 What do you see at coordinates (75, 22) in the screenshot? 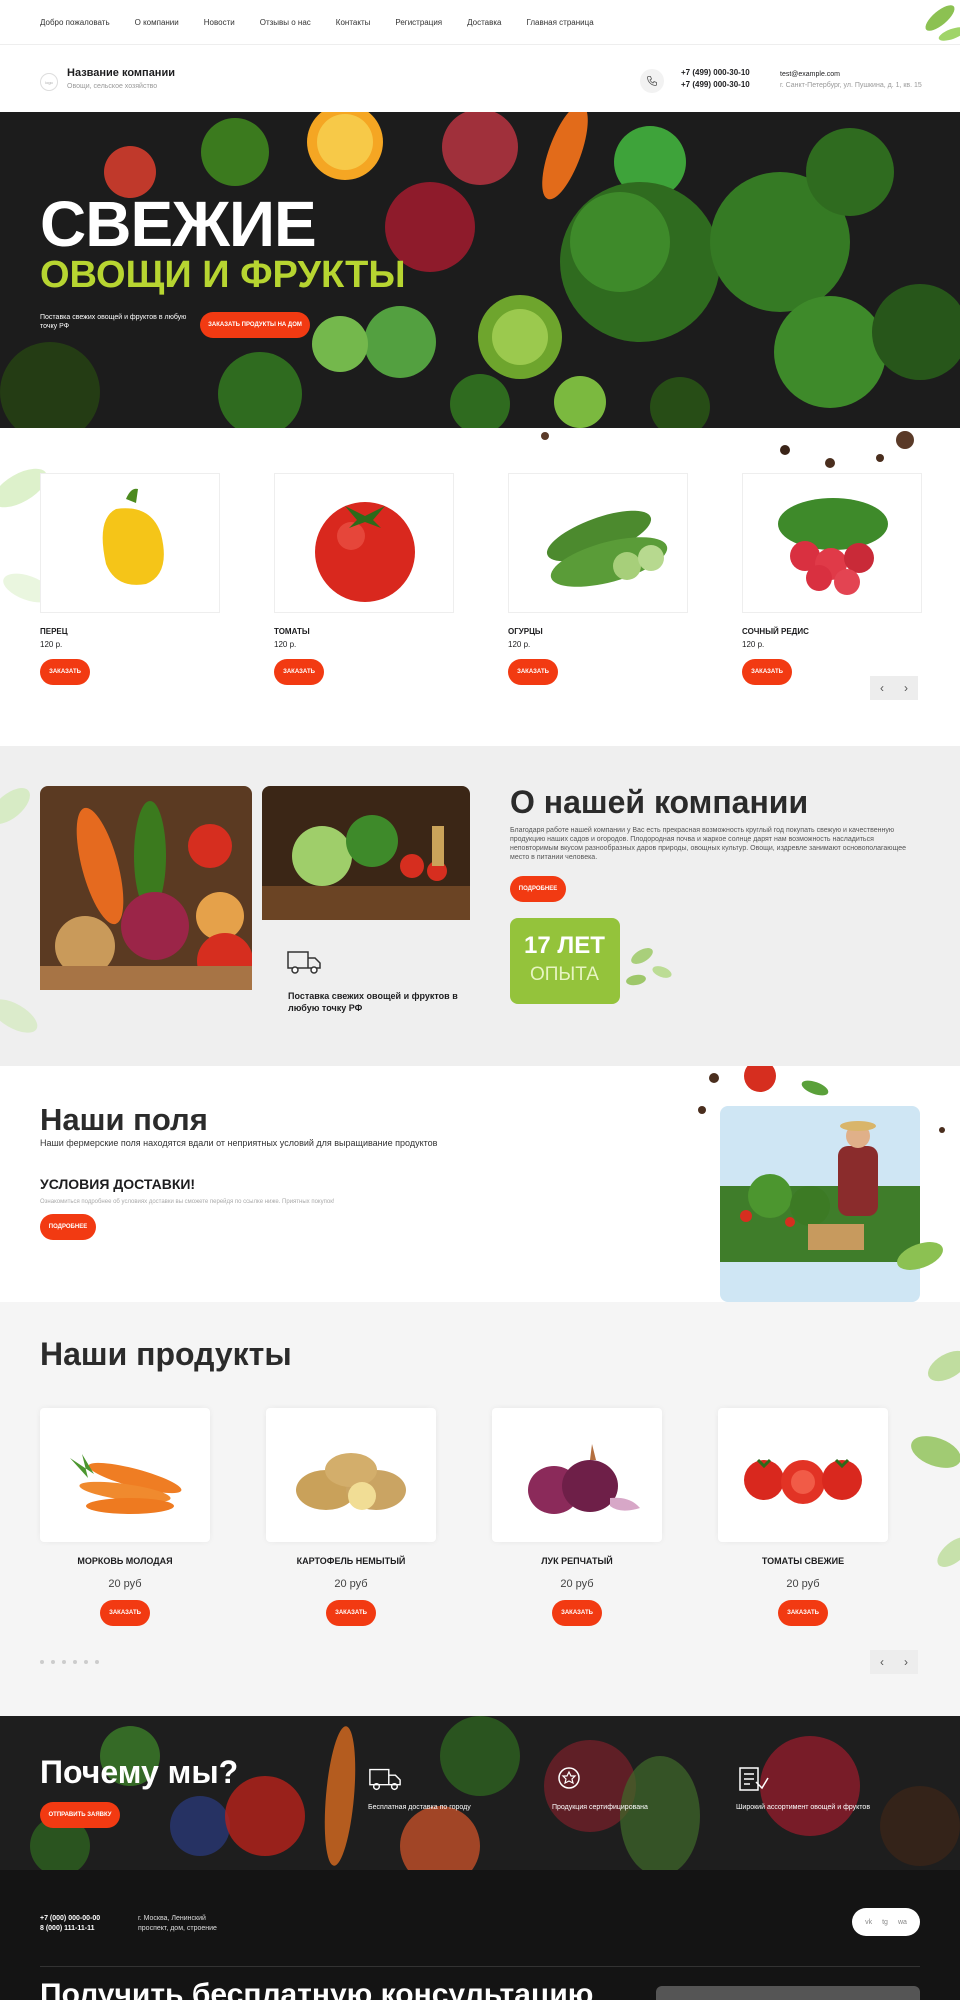
I see `nav-item-welcome: Добро пожаловать` at bounding box center [75, 22].